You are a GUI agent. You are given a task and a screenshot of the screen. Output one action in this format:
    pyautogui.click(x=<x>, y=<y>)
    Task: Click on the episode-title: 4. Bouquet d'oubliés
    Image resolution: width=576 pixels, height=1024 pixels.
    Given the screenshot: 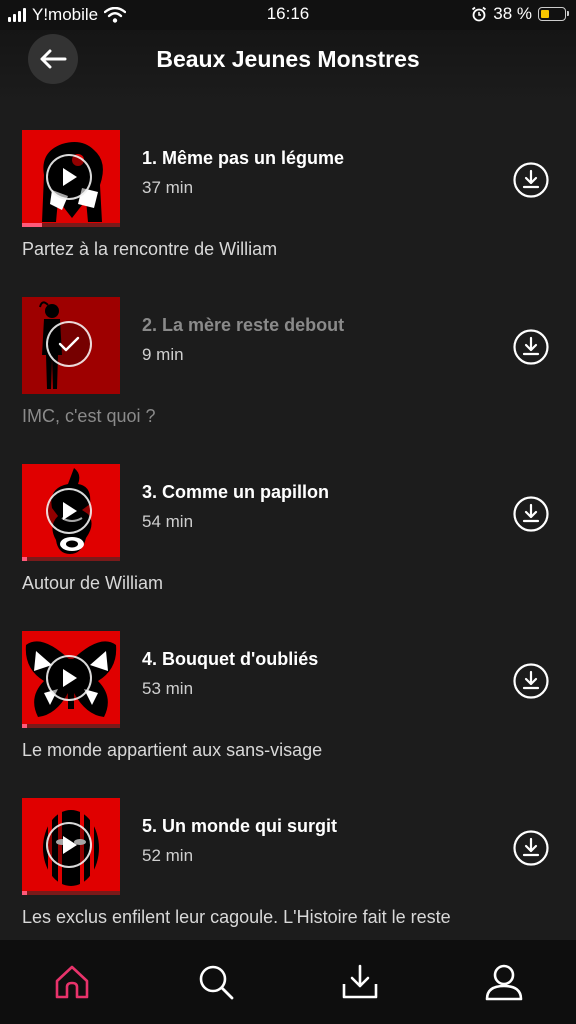 What is the action you would take?
    pyautogui.click(x=230, y=659)
    